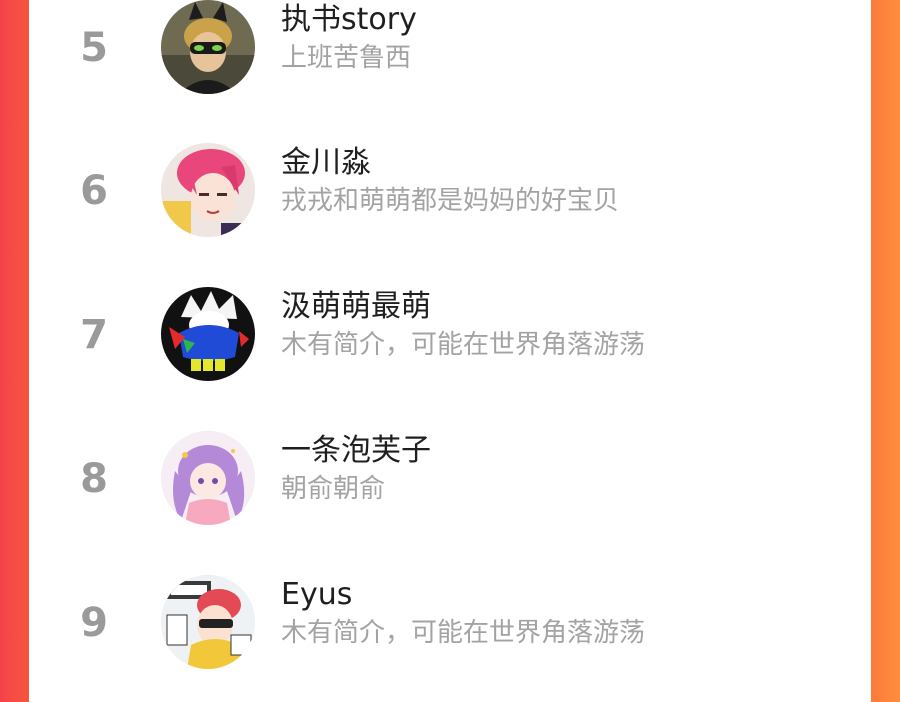  What do you see at coordinates (94, 479) in the screenshot?
I see `rank-number: 8` at bounding box center [94, 479].